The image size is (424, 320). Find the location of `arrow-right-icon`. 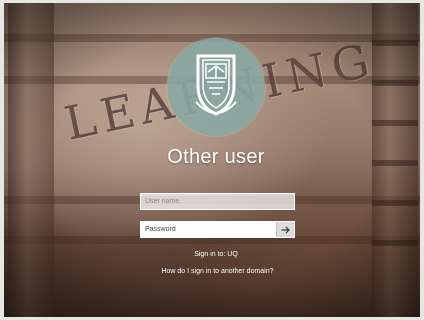

arrow-right-icon is located at coordinates (285, 229).